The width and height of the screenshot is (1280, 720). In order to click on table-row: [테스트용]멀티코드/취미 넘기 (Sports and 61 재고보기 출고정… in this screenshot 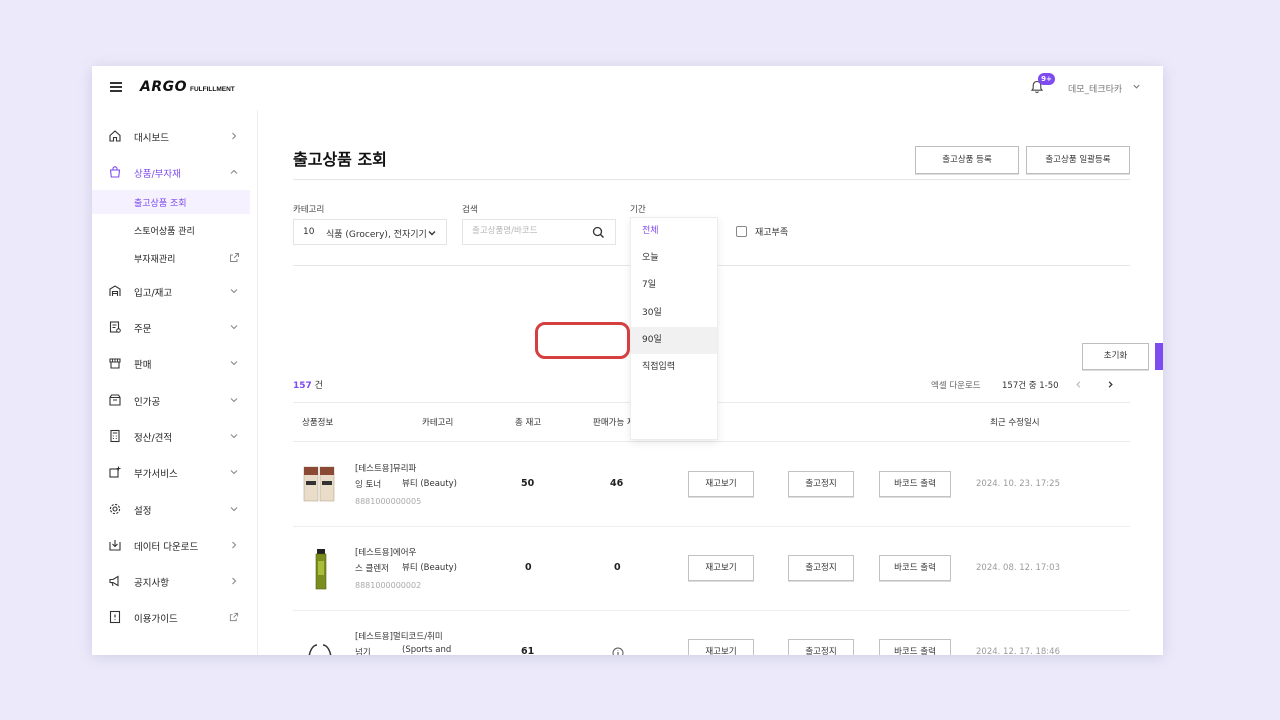, I will do `click(711, 633)`.